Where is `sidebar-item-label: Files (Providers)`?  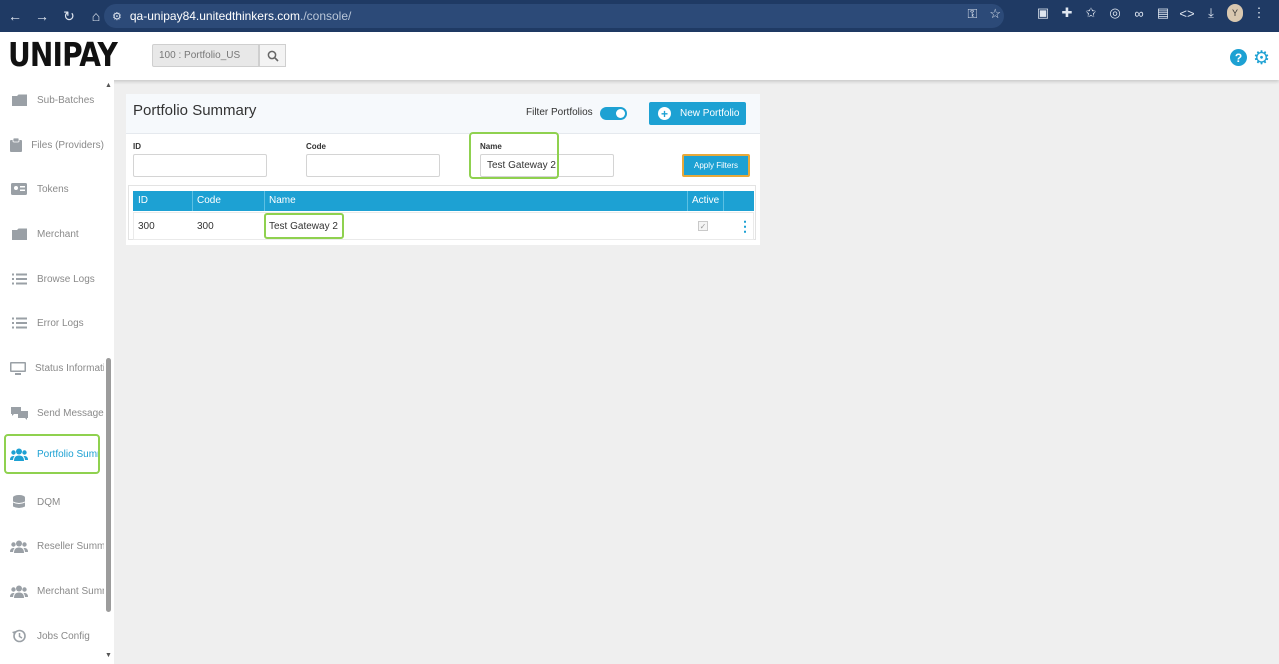 sidebar-item-label: Files (Providers) is located at coordinates (67, 145).